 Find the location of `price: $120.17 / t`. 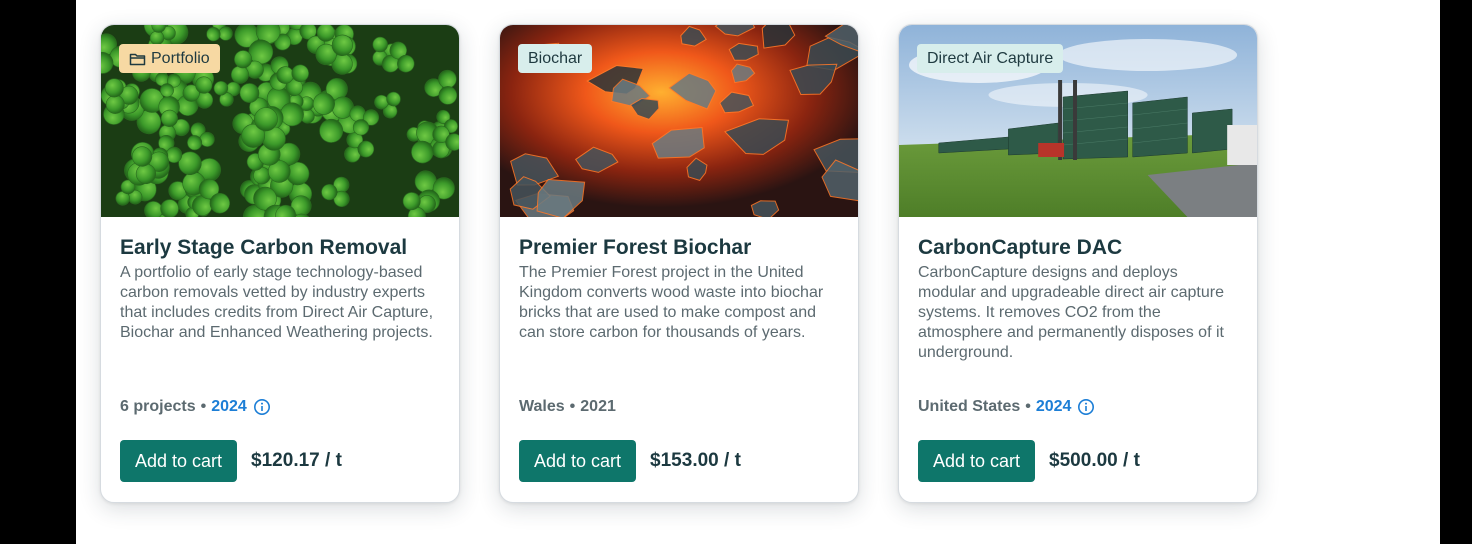

price: $120.17 / t is located at coordinates (296, 460).